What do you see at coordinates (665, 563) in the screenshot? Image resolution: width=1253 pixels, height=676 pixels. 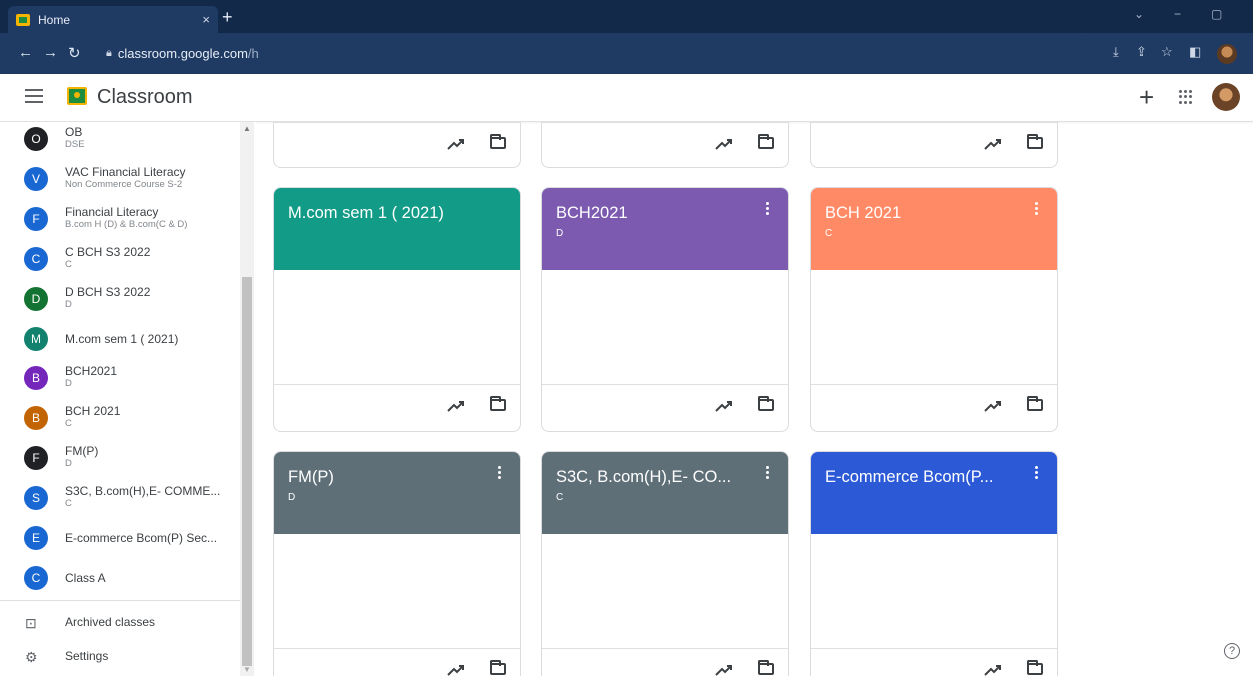 I see `class-card: S3C, B.com(H),E- CO... C` at bounding box center [665, 563].